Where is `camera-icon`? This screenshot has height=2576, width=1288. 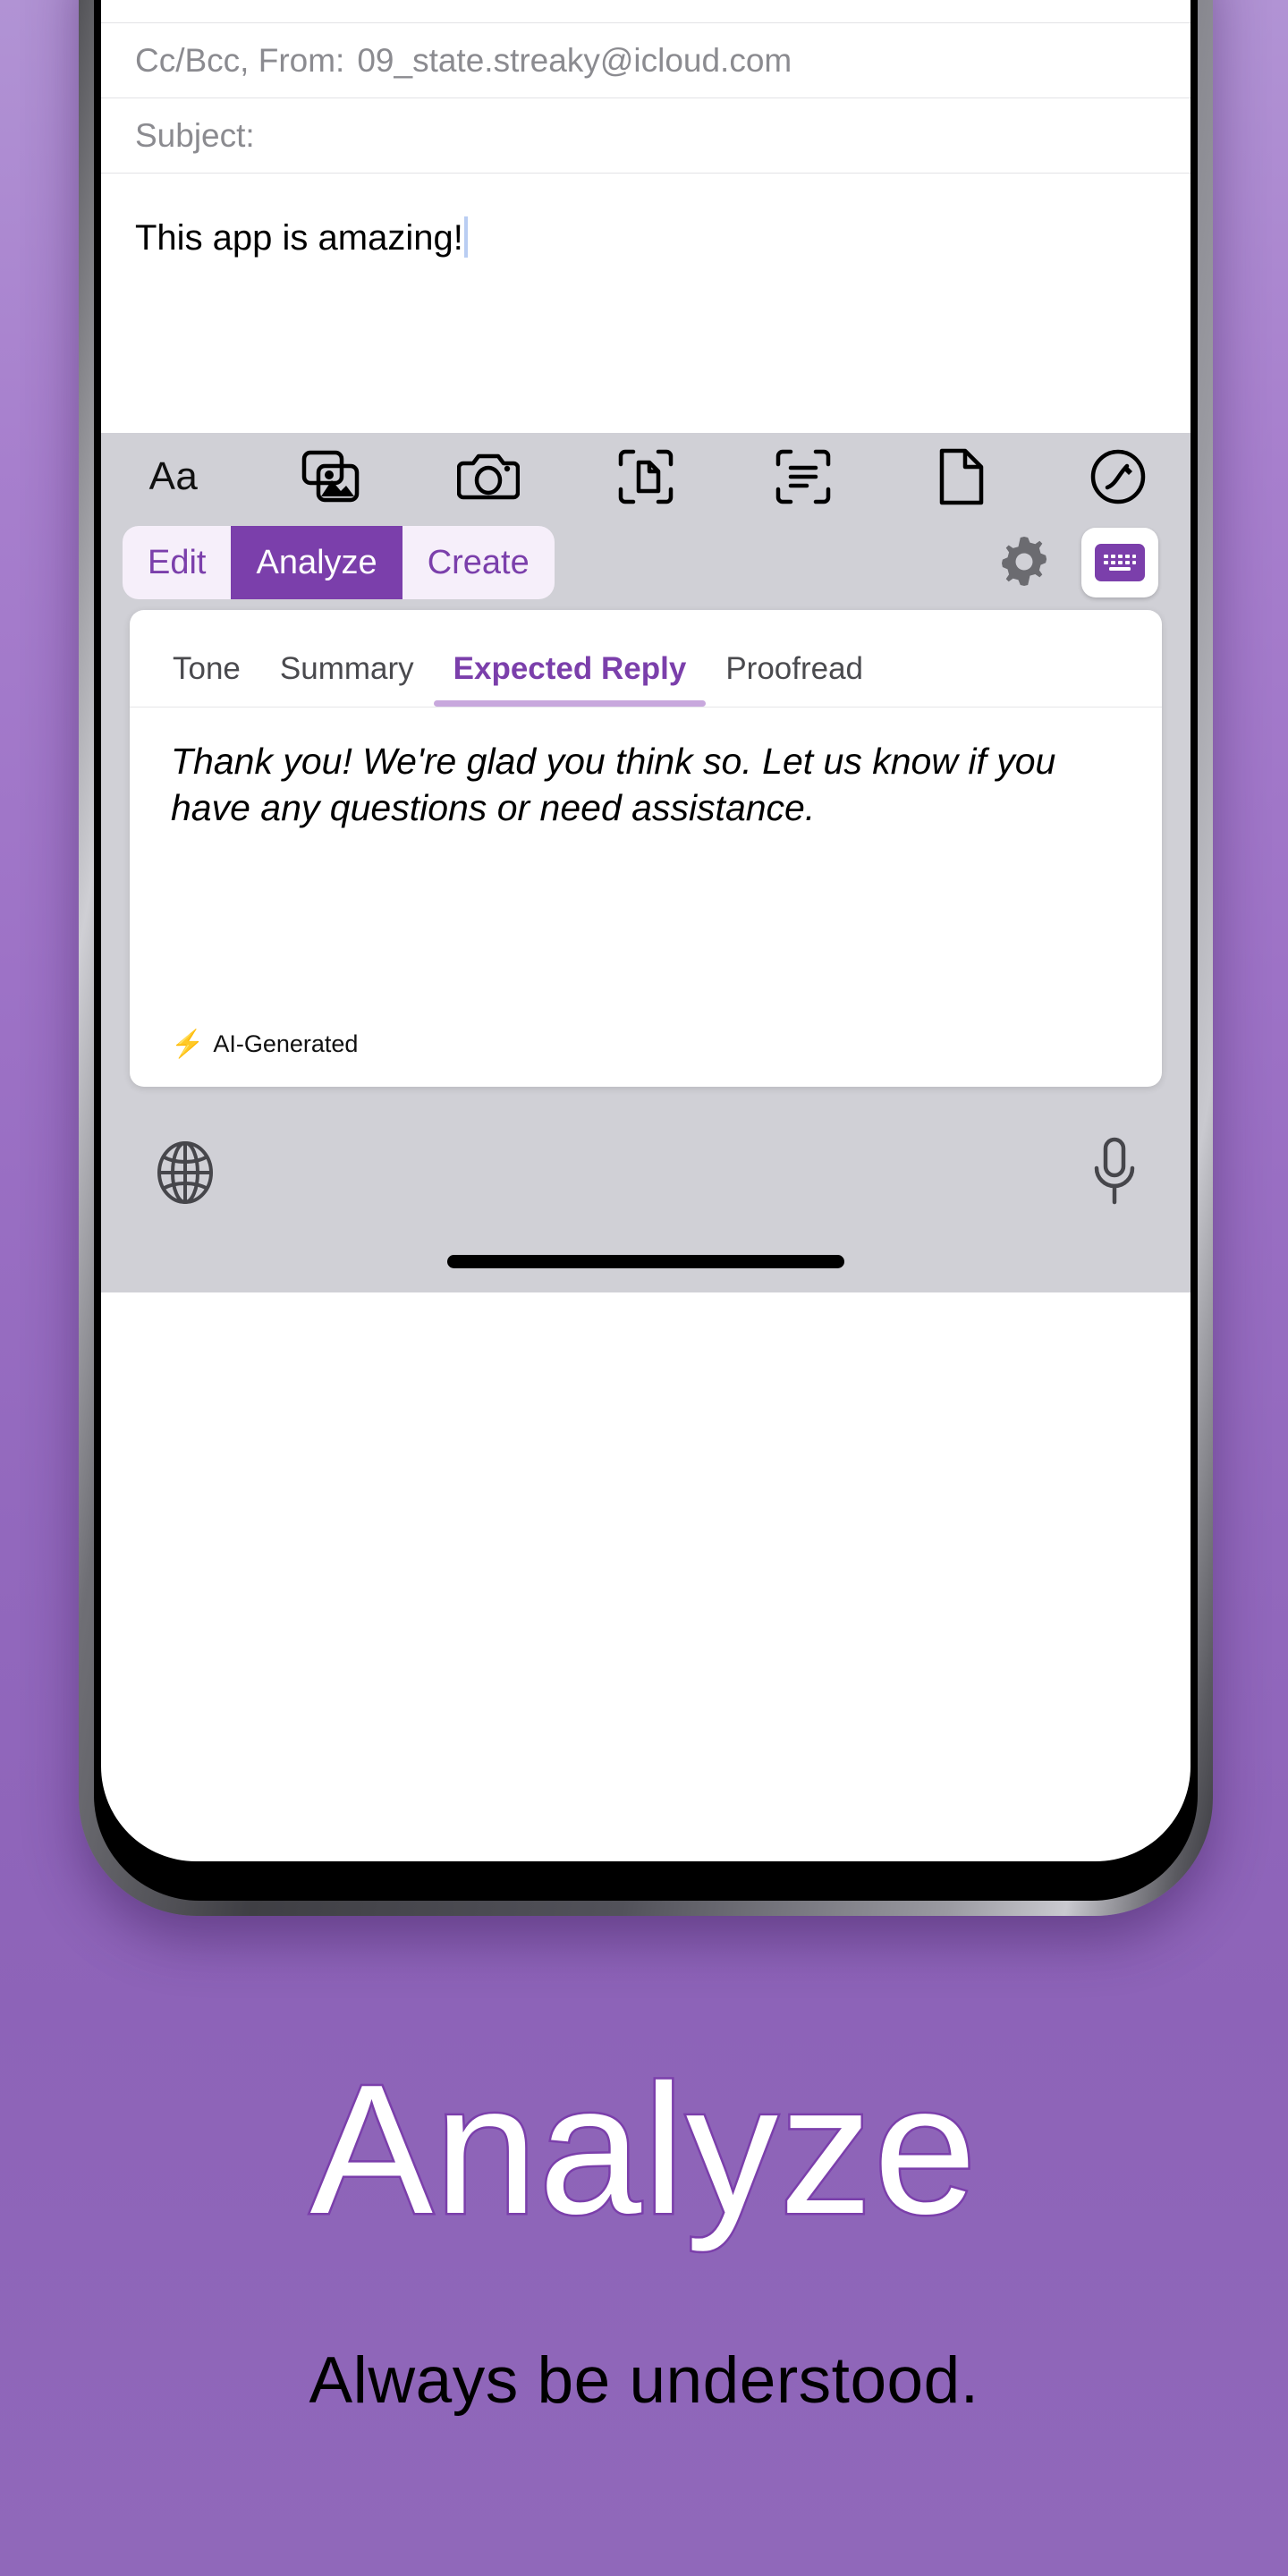 camera-icon is located at coordinates (488, 477).